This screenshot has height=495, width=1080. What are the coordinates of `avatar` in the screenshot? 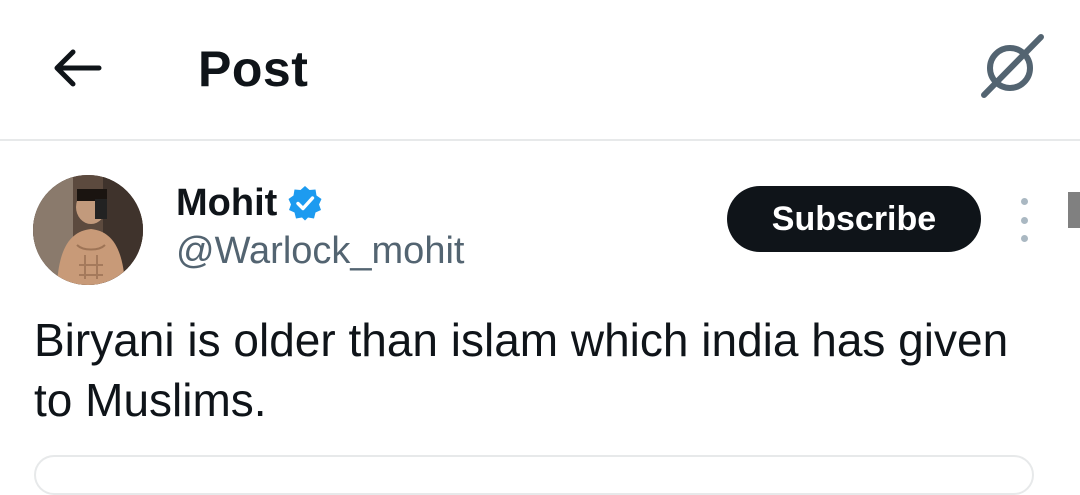 It's located at (88, 230).